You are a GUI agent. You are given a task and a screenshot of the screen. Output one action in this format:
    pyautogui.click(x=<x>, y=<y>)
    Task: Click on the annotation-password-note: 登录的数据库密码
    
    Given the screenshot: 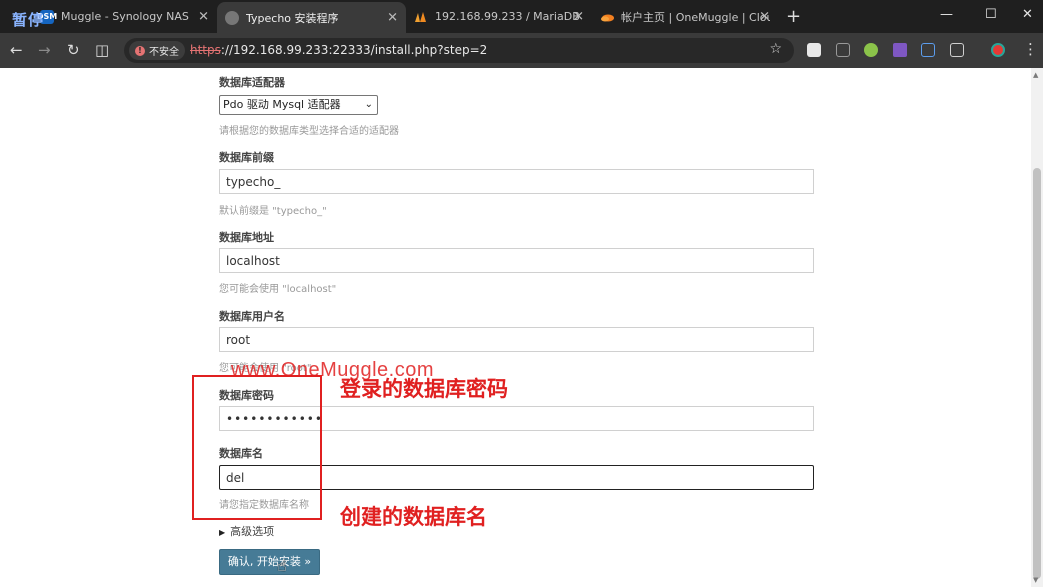 What is the action you would take?
    pyautogui.click(x=424, y=389)
    